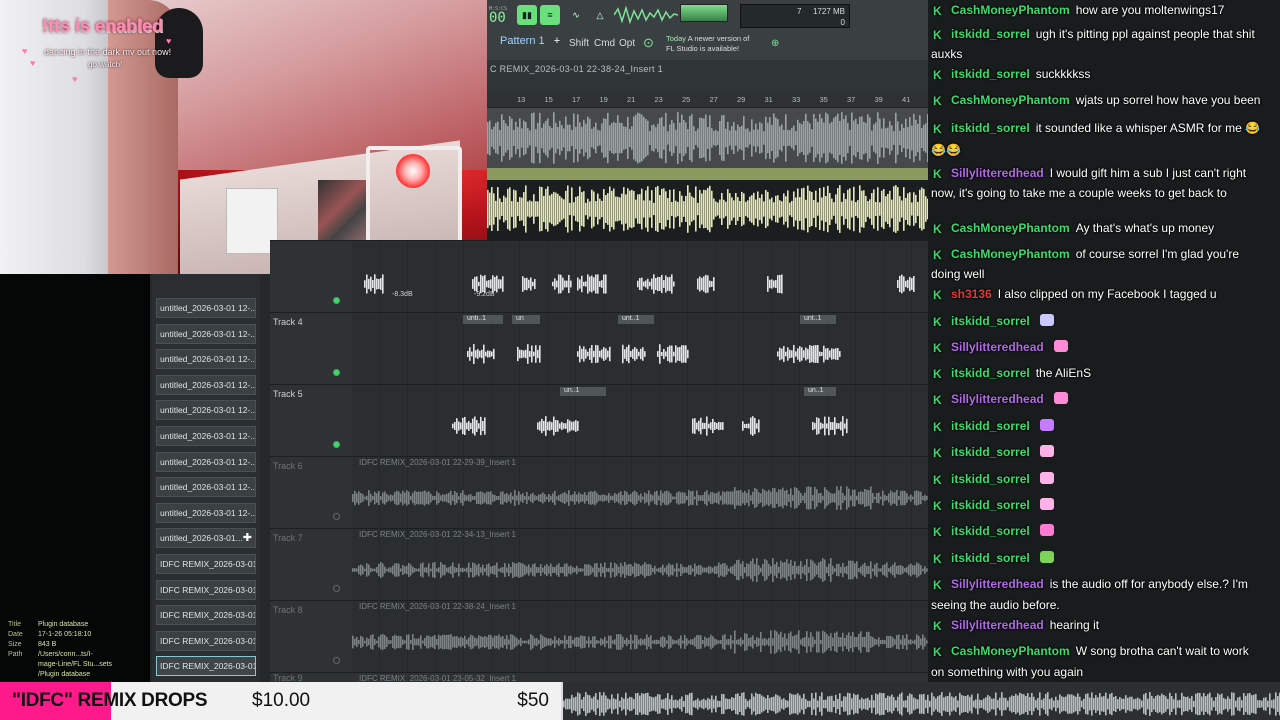 This screenshot has width=1280, height=720. I want to click on playlist-bottom-strip, so click(921, 701).